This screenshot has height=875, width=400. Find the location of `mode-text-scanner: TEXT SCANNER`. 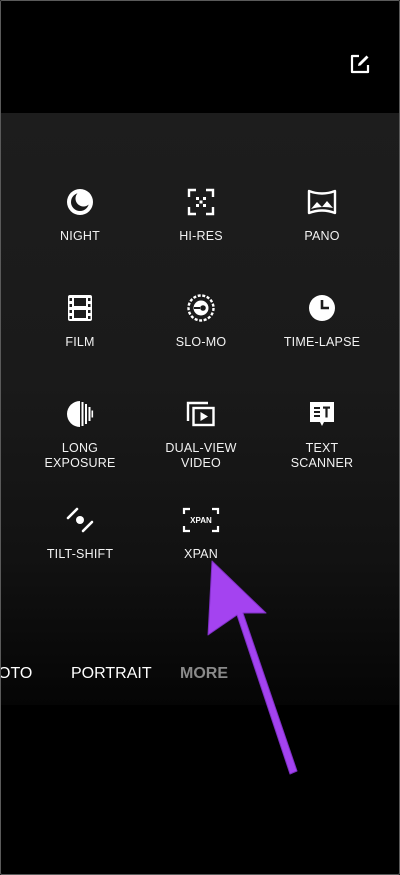

mode-text-scanner: TEXT SCANNER is located at coordinates (322, 434).